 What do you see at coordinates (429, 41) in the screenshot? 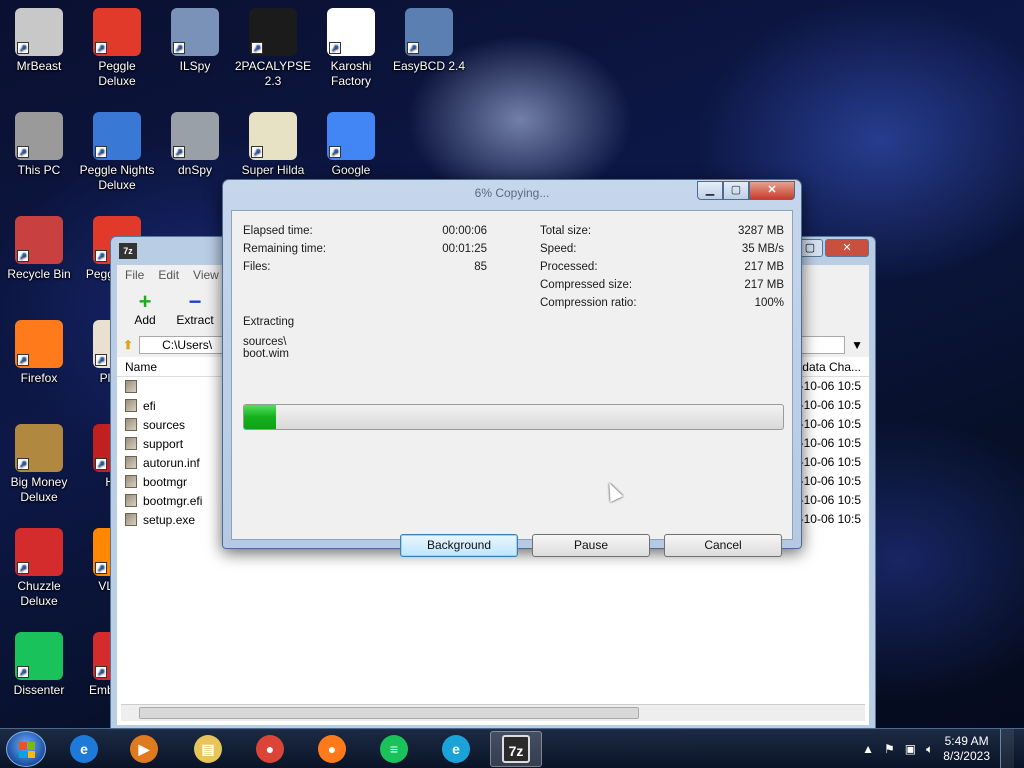
I see `desktop-icon: ↗ EasyBCD 2.4` at bounding box center [429, 41].